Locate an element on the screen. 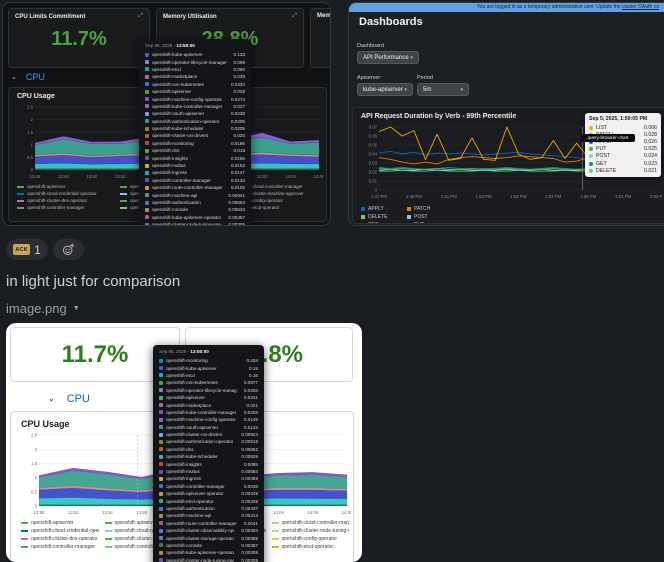  add-reaction-button is located at coordinates (68, 249).